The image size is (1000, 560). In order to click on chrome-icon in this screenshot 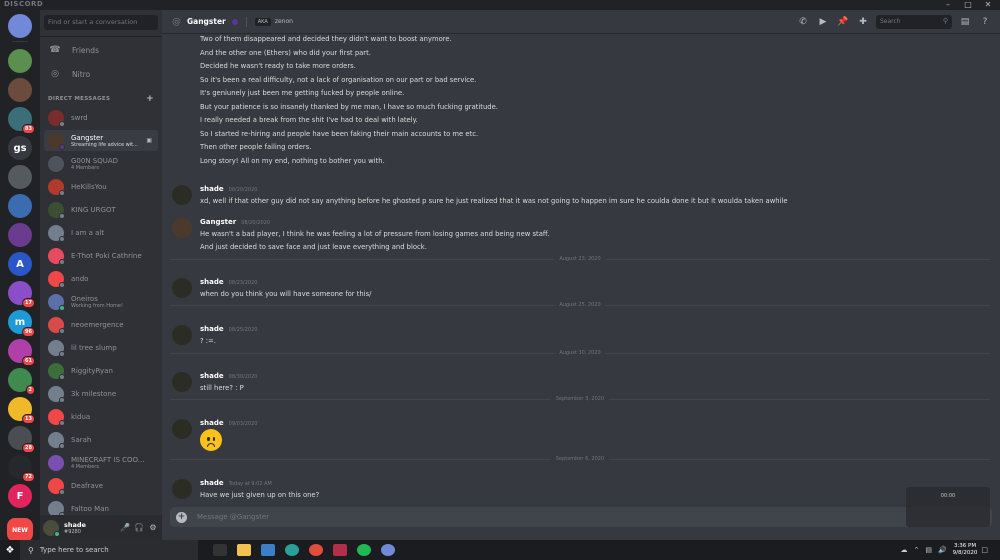, I will do `click(316, 550)`.